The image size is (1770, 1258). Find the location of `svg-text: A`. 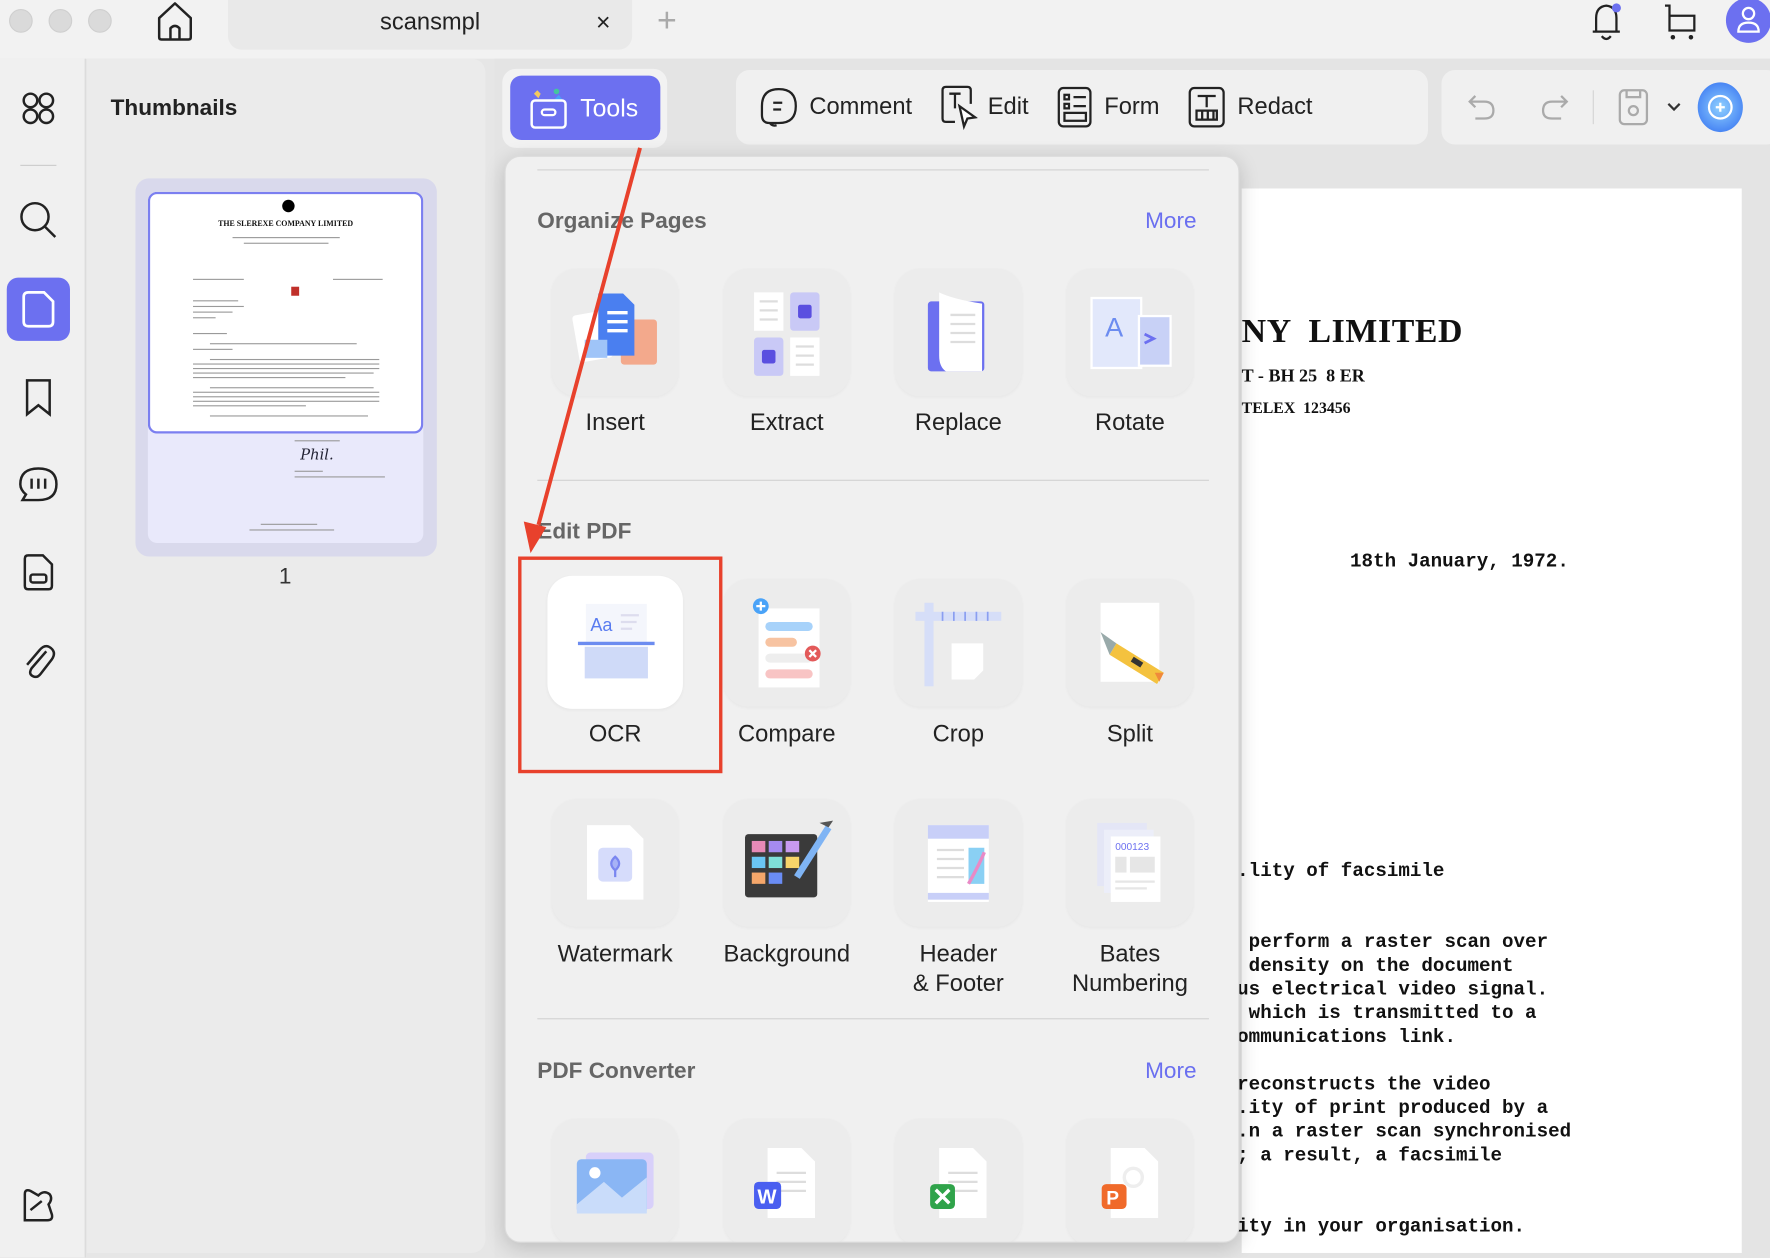

svg-text: A is located at coordinates (1114, 326).